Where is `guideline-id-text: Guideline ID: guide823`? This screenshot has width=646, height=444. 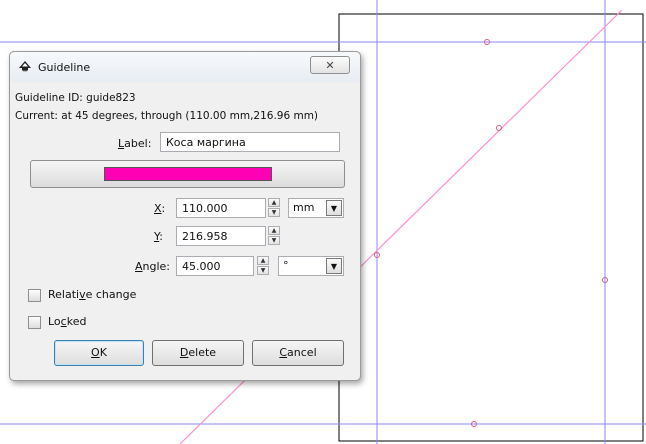
guideline-id-text: Guideline ID: guide823 is located at coordinates (75, 98).